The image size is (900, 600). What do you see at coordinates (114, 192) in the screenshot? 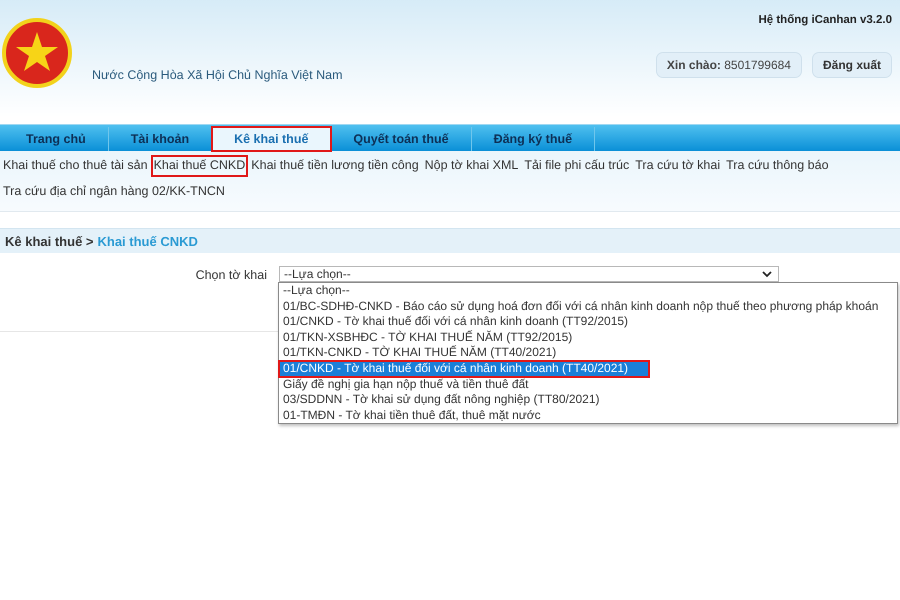
I see `submenu-link: Tra cứu địa chỉ ngân hàng 02/KK-TNCN` at bounding box center [114, 192].